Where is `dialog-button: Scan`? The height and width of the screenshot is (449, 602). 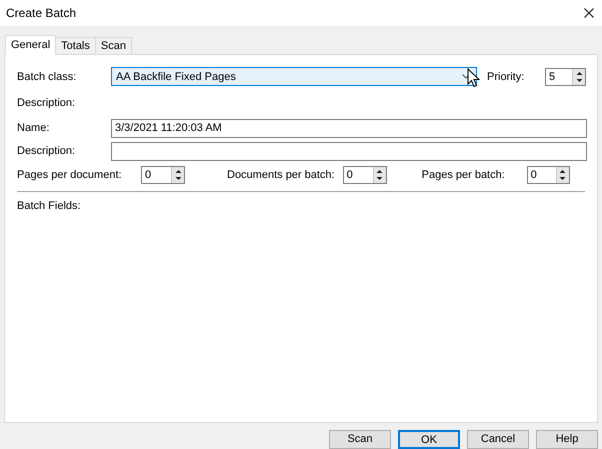
dialog-button: Scan is located at coordinates (360, 439).